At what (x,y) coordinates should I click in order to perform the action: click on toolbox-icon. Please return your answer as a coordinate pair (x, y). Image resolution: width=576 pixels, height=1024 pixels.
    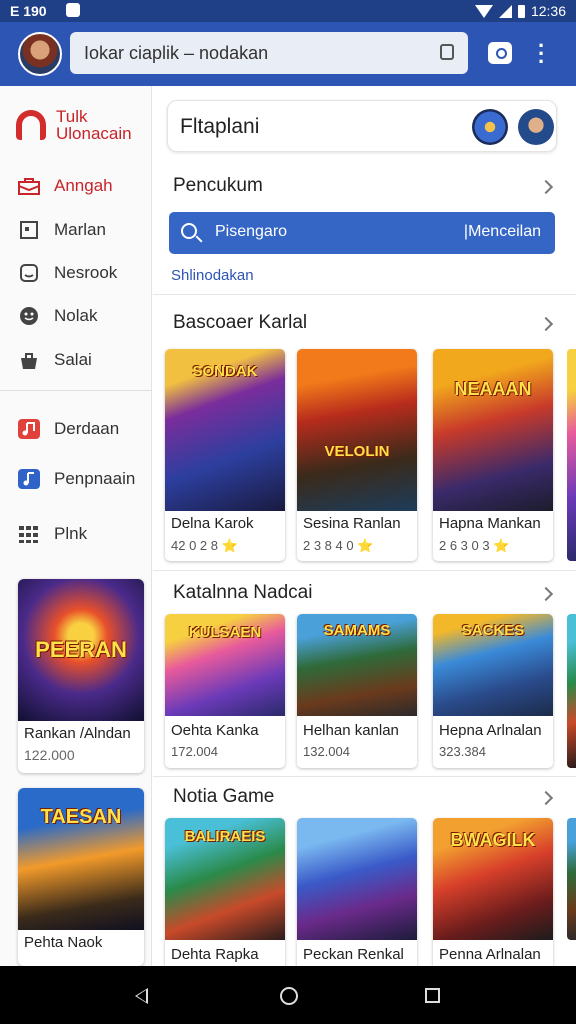
    Looking at the image, I should click on (29, 186).